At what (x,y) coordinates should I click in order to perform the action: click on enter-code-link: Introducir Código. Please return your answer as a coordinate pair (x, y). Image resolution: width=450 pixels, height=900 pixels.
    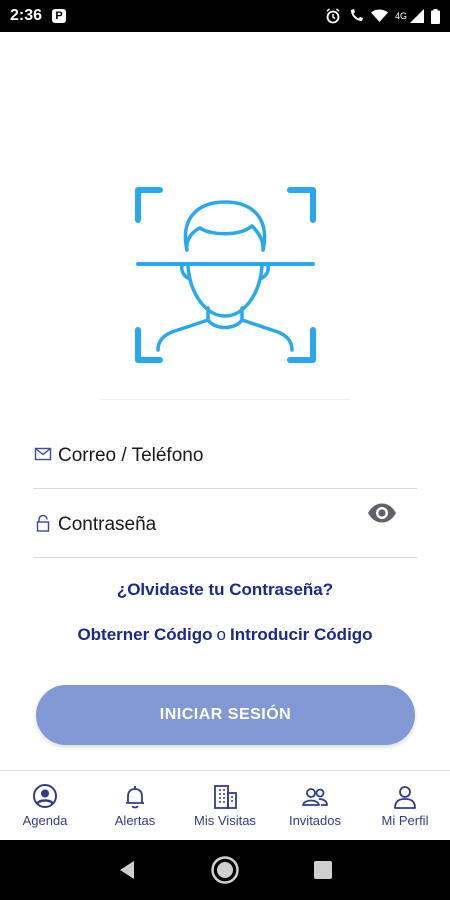
    Looking at the image, I should click on (301, 634).